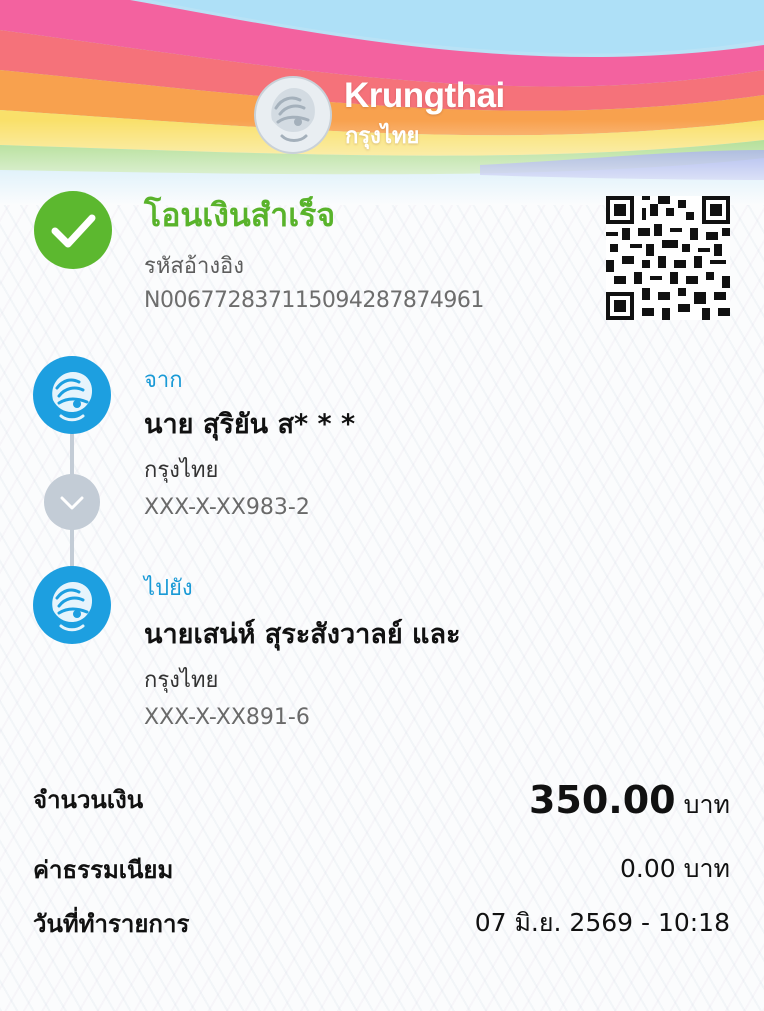  Describe the element at coordinates (181, 680) in the screenshot. I see `to-bank: กรุงไทย` at that location.